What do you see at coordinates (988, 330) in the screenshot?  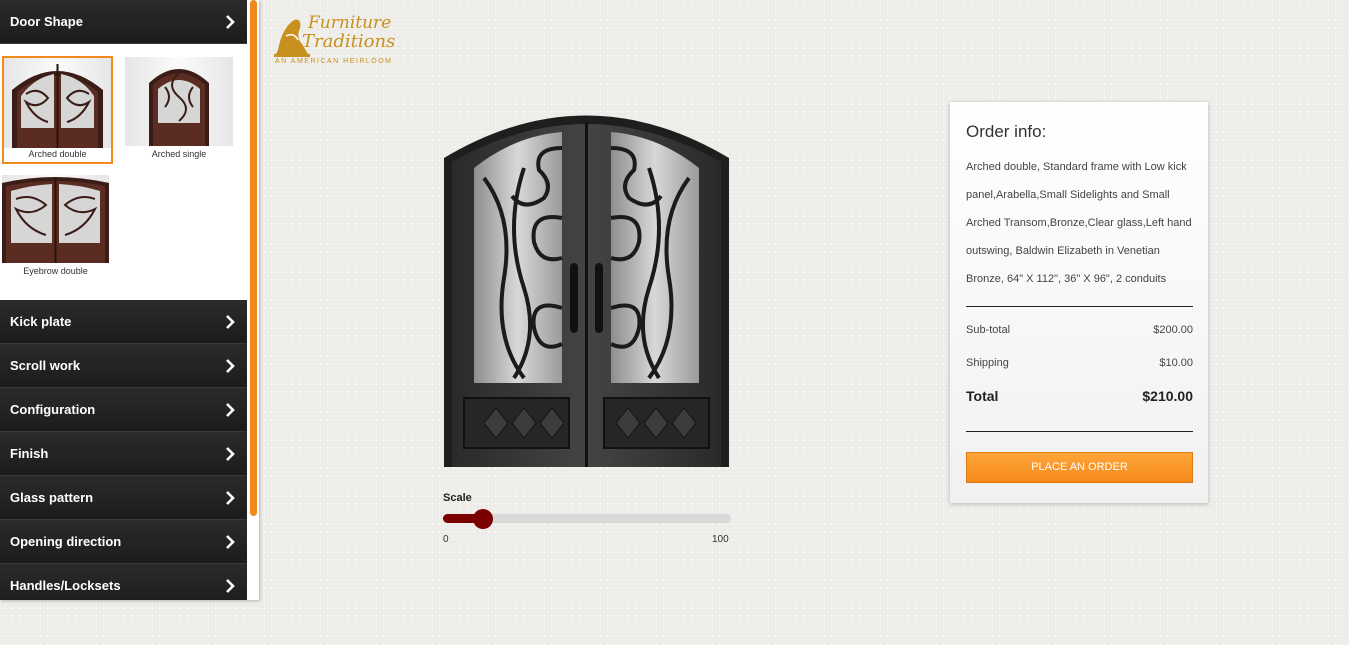 I see `subtotal-label: Sub-total` at bounding box center [988, 330].